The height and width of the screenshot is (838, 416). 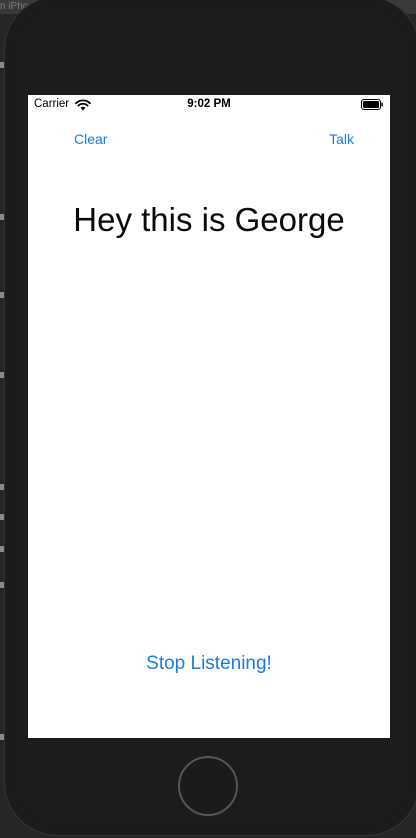 I want to click on home-button, so click(x=208, y=786).